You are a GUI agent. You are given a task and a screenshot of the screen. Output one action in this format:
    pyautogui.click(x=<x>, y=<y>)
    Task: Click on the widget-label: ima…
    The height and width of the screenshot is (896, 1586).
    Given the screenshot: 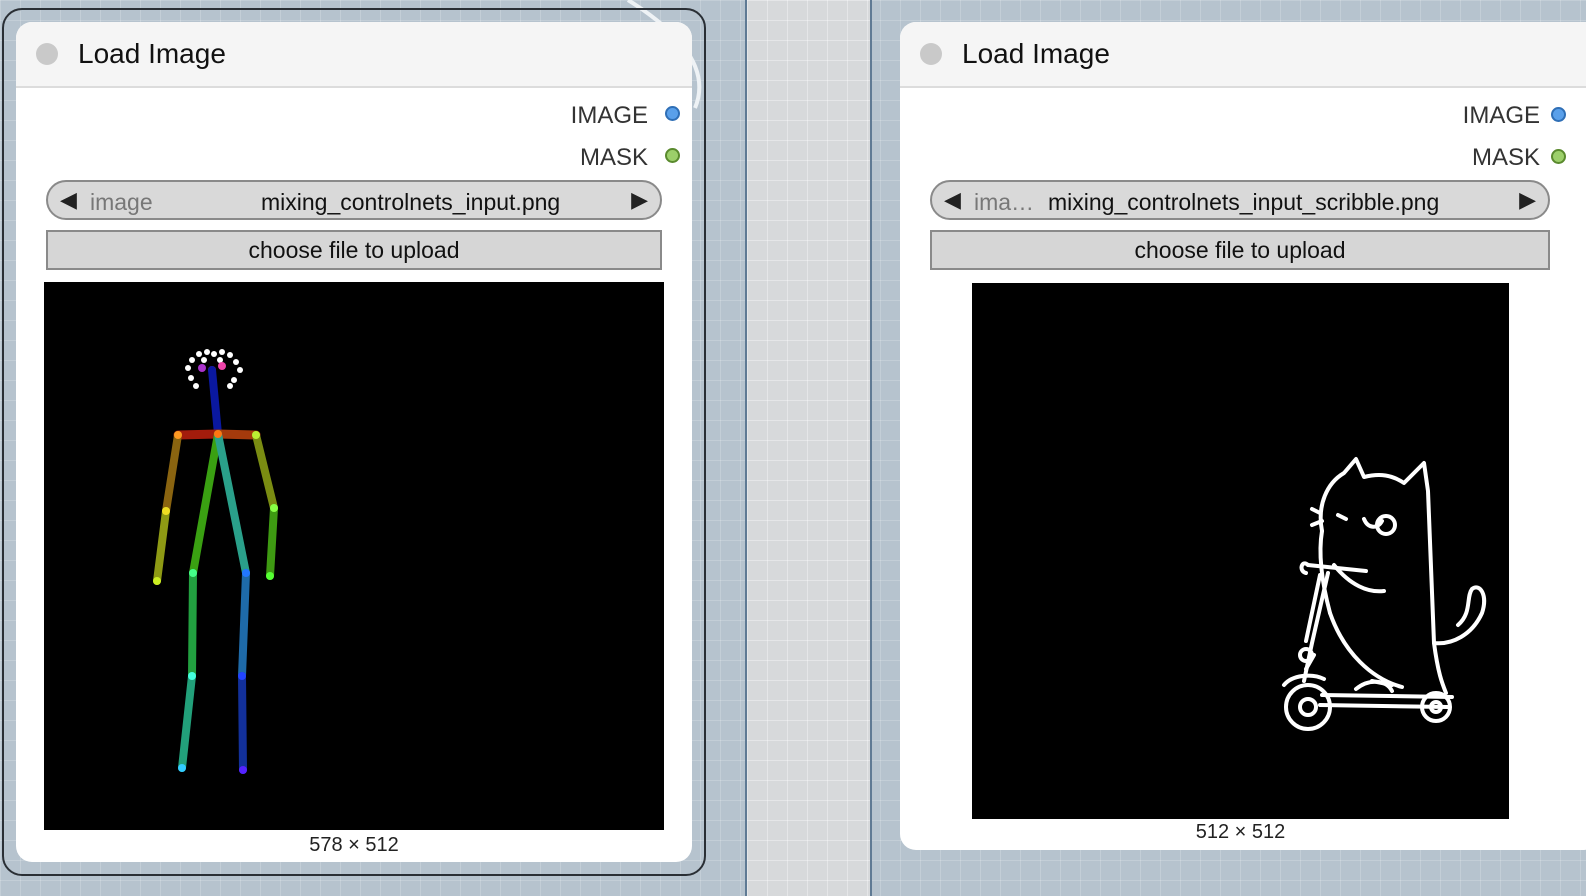 What is the action you would take?
    pyautogui.click(x=1004, y=202)
    